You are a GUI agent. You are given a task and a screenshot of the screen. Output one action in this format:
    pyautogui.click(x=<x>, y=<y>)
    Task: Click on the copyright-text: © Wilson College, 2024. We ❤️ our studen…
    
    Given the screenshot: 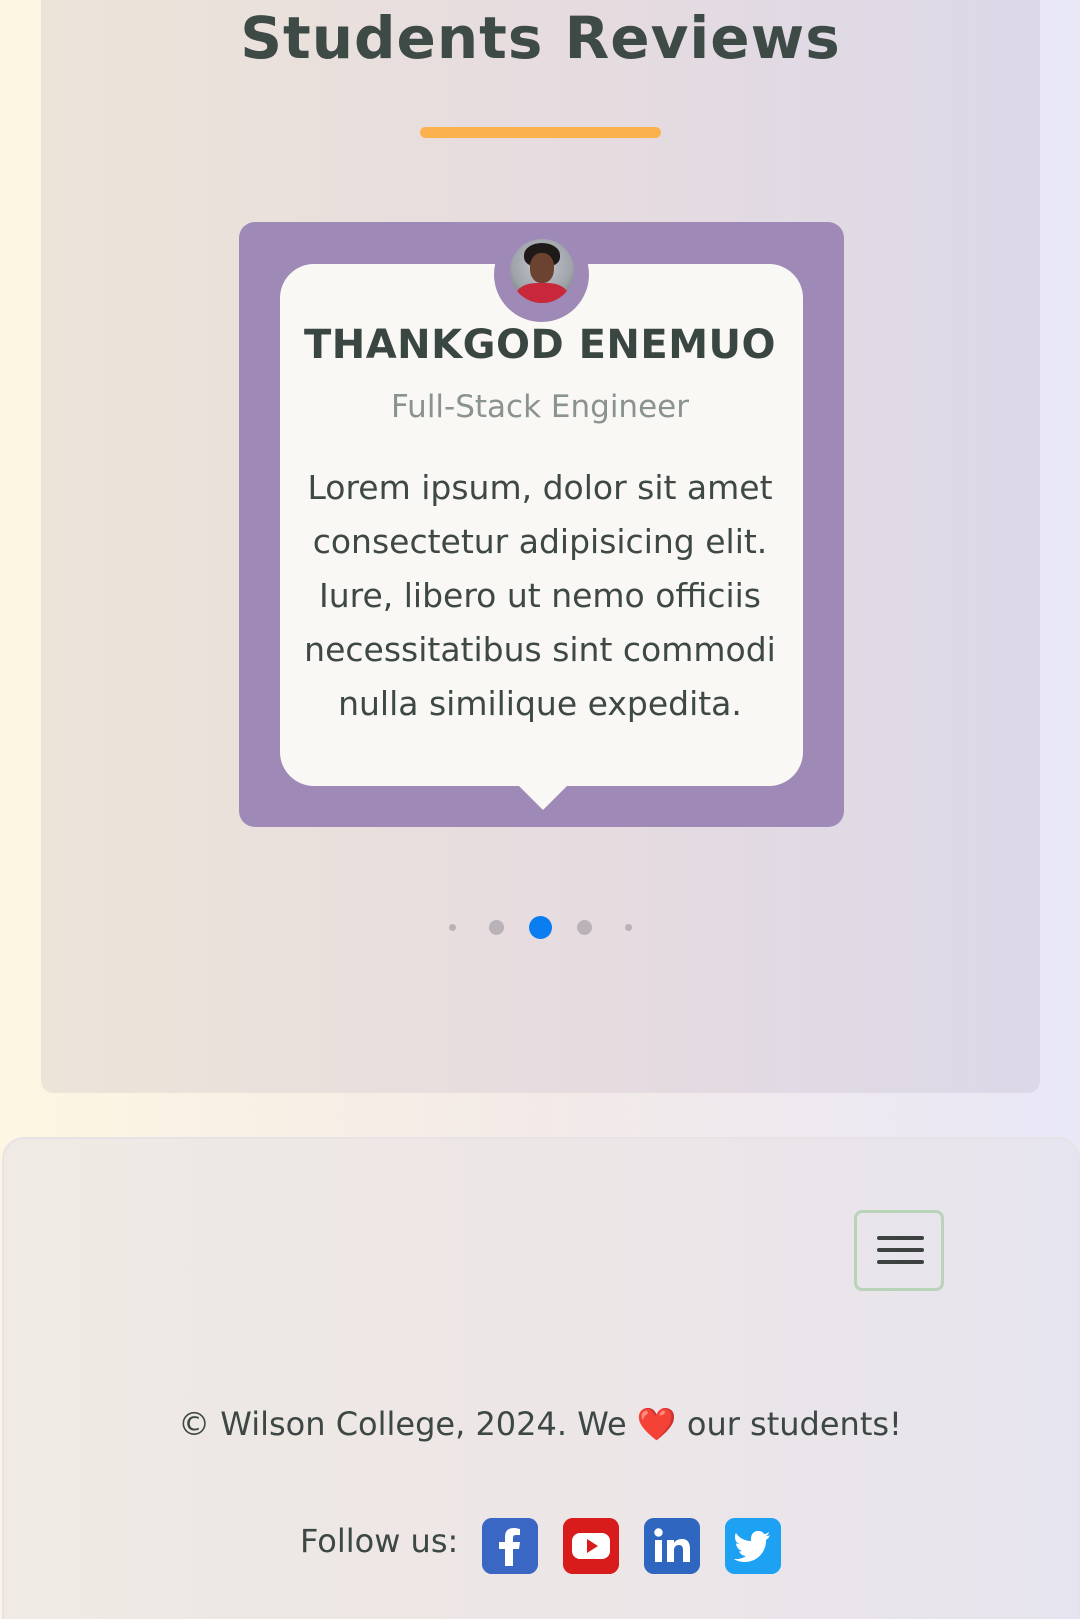 What is the action you would take?
    pyautogui.click(x=540, y=1424)
    